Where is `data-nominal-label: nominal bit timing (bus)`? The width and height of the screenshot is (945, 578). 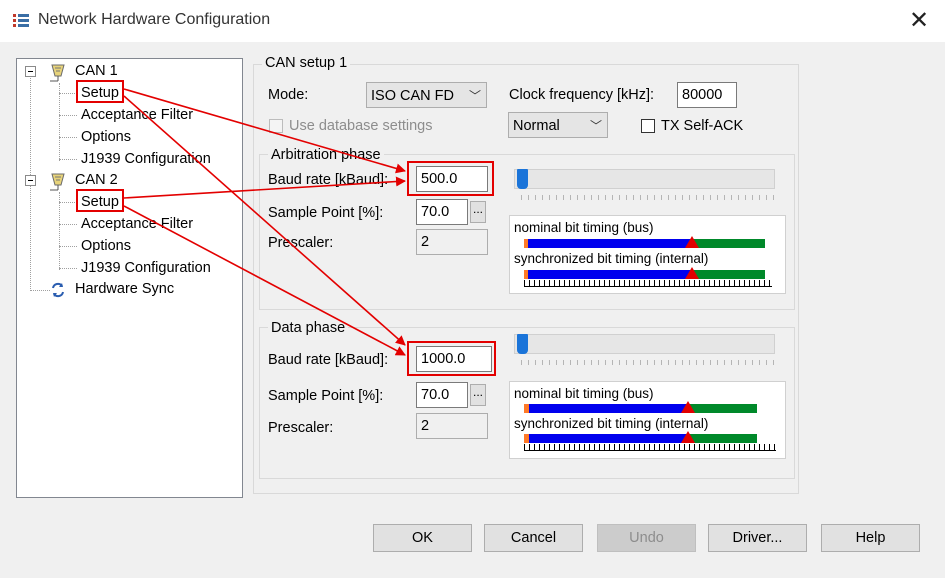 data-nominal-label: nominal bit timing (bus) is located at coordinates (584, 393).